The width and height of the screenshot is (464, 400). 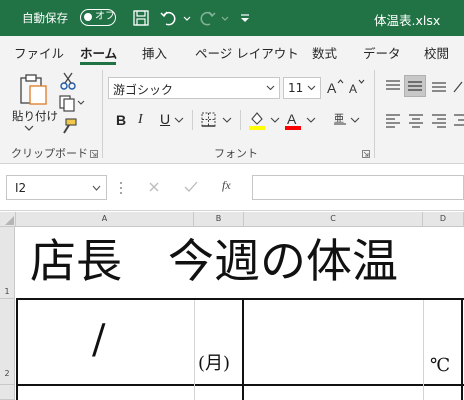 What do you see at coordinates (72, 103) in the screenshot?
I see `copy-icon` at bounding box center [72, 103].